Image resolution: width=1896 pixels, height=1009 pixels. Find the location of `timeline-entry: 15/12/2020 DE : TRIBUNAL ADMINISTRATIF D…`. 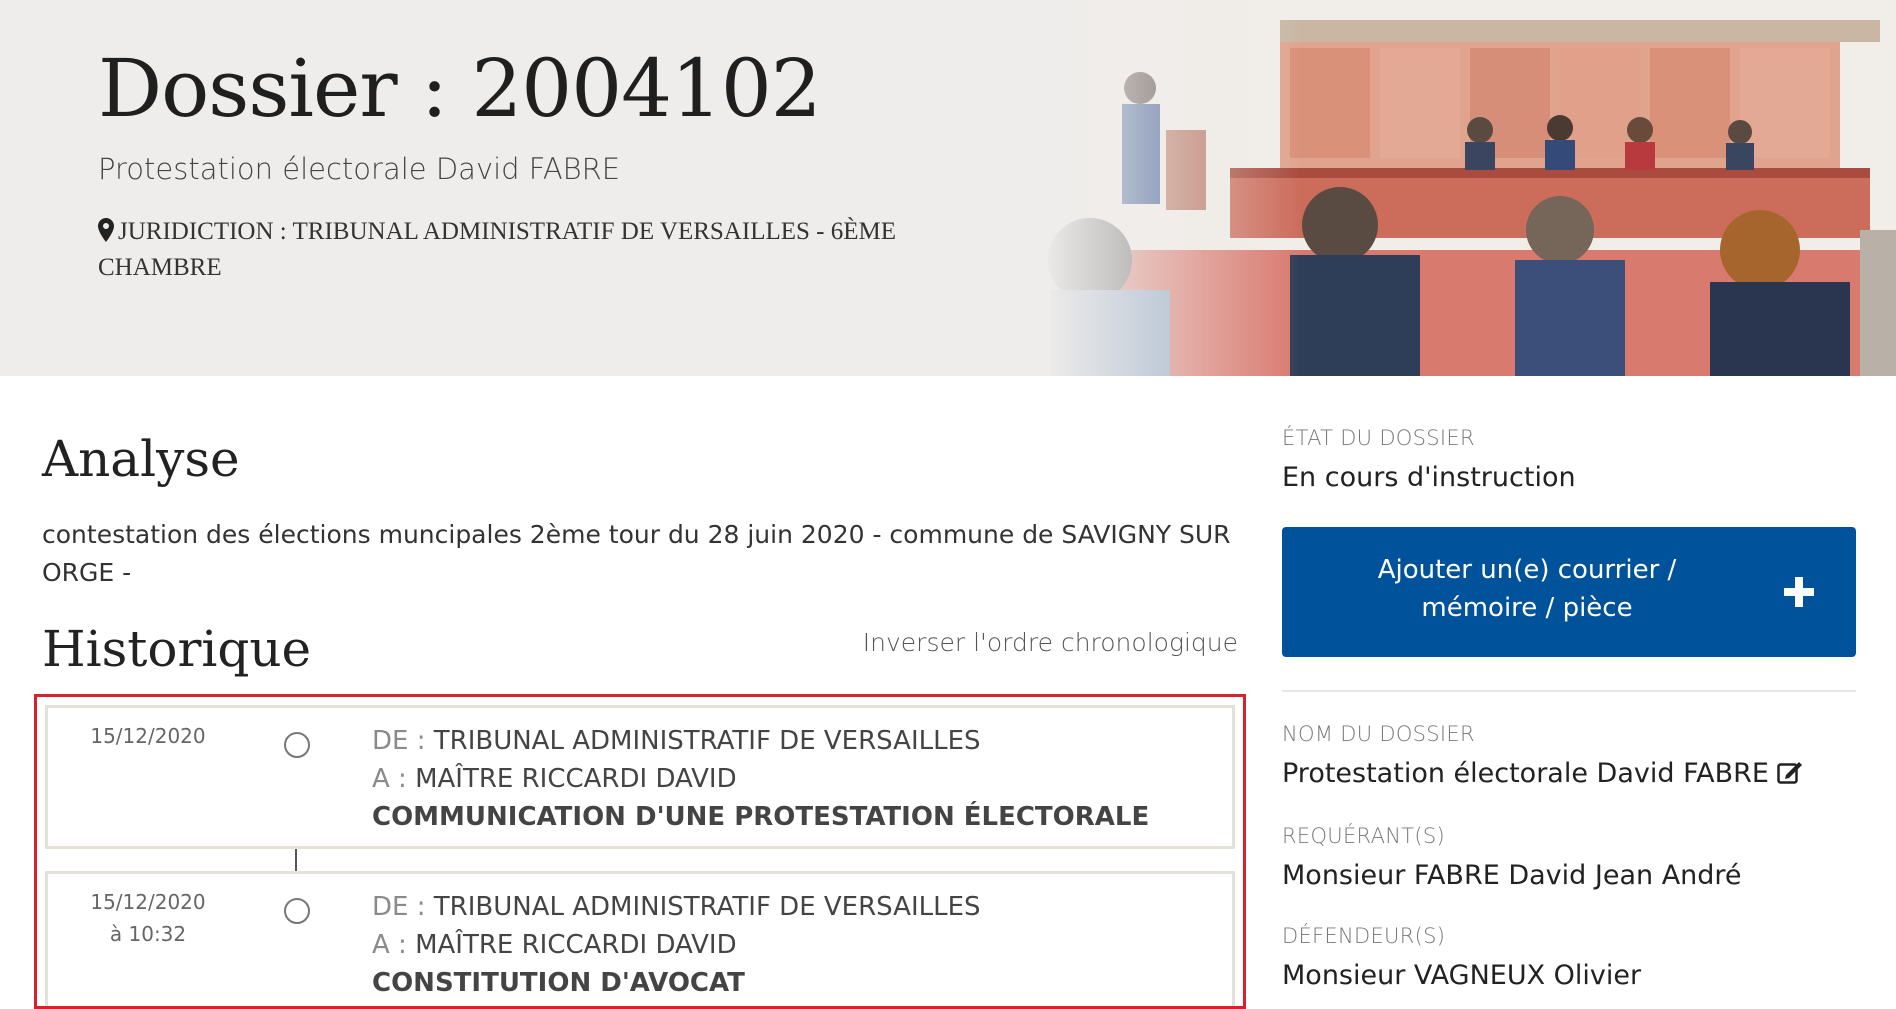

timeline-entry: 15/12/2020 DE : TRIBUNAL ADMINISTRATIF D… is located at coordinates (640, 777).